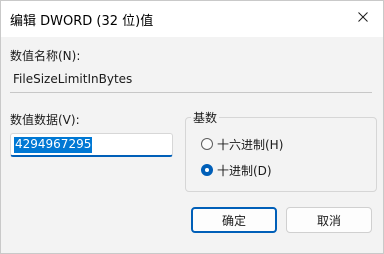 The height and width of the screenshot is (254, 384). I want to click on radio-selected-icon, so click(207, 170).